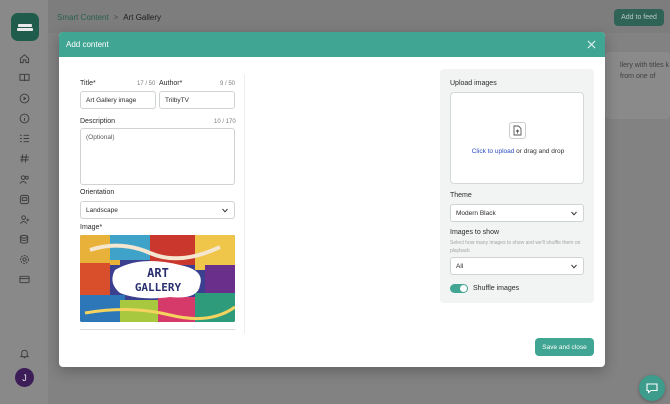 The width and height of the screenshot is (670, 404). Describe the element at coordinates (157, 329) in the screenshot. I see `divider` at that location.